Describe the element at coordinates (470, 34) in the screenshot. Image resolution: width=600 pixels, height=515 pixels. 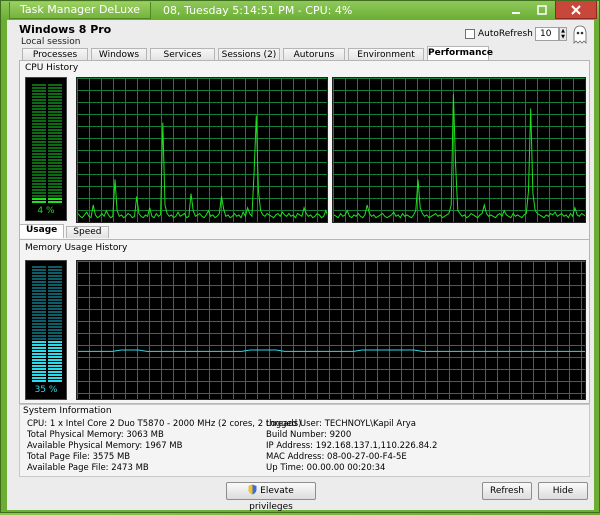
I see `autorefresh-checkbox` at that location.